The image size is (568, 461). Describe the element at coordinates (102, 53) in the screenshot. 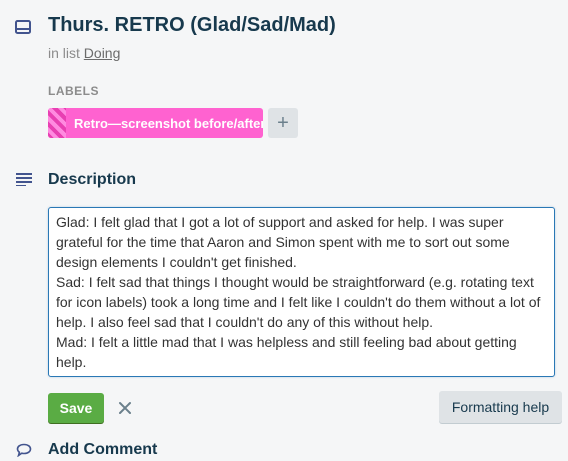

I see `list-link: Doing` at that location.